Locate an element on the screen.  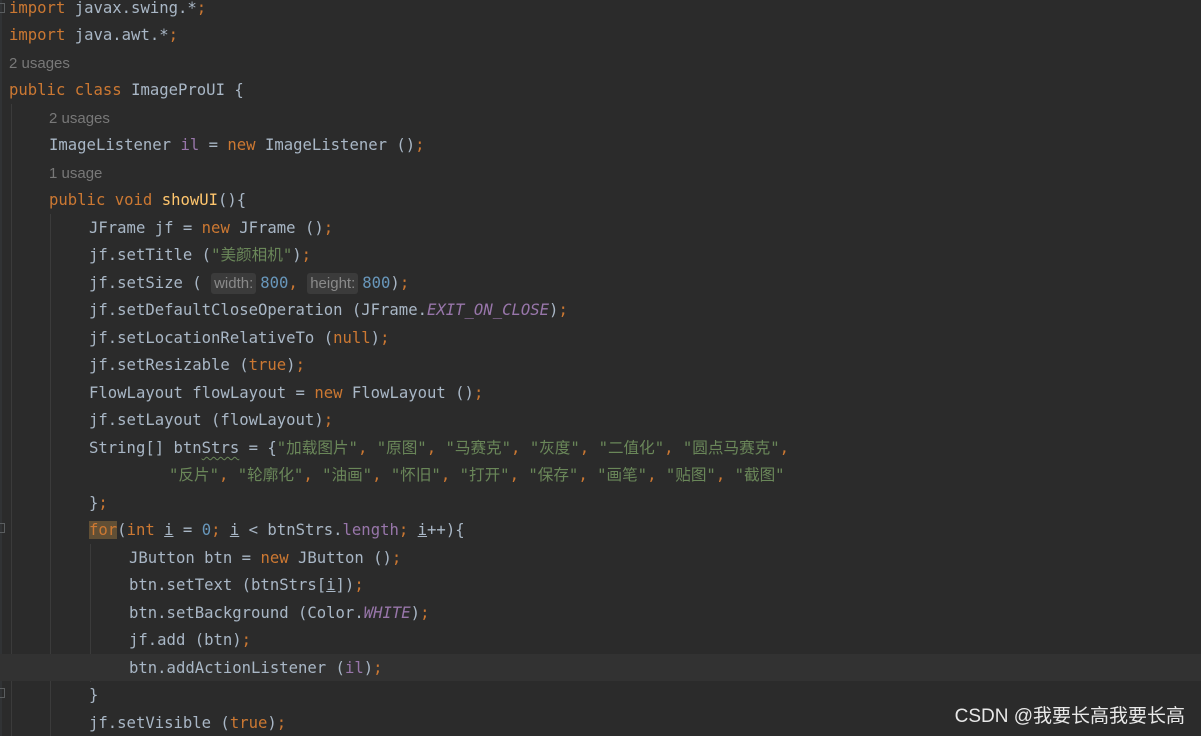
code-line-19: }; is located at coordinates (98, 503).